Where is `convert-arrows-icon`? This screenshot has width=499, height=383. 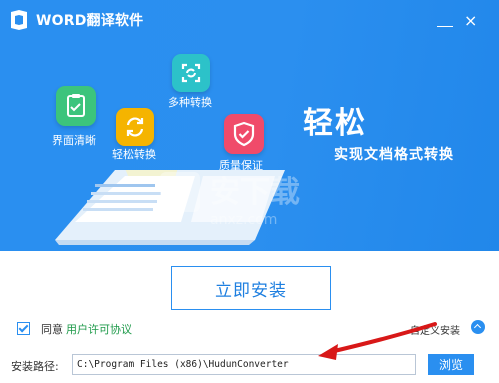 convert-arrows-icon is located at coordinates (135, 127).